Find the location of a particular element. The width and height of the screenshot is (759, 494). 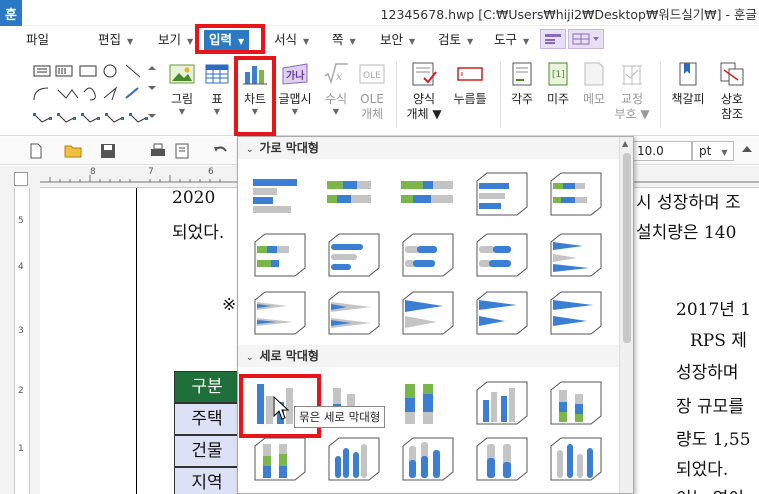

memo-button: 메모 is located at coordinates (594, 83).